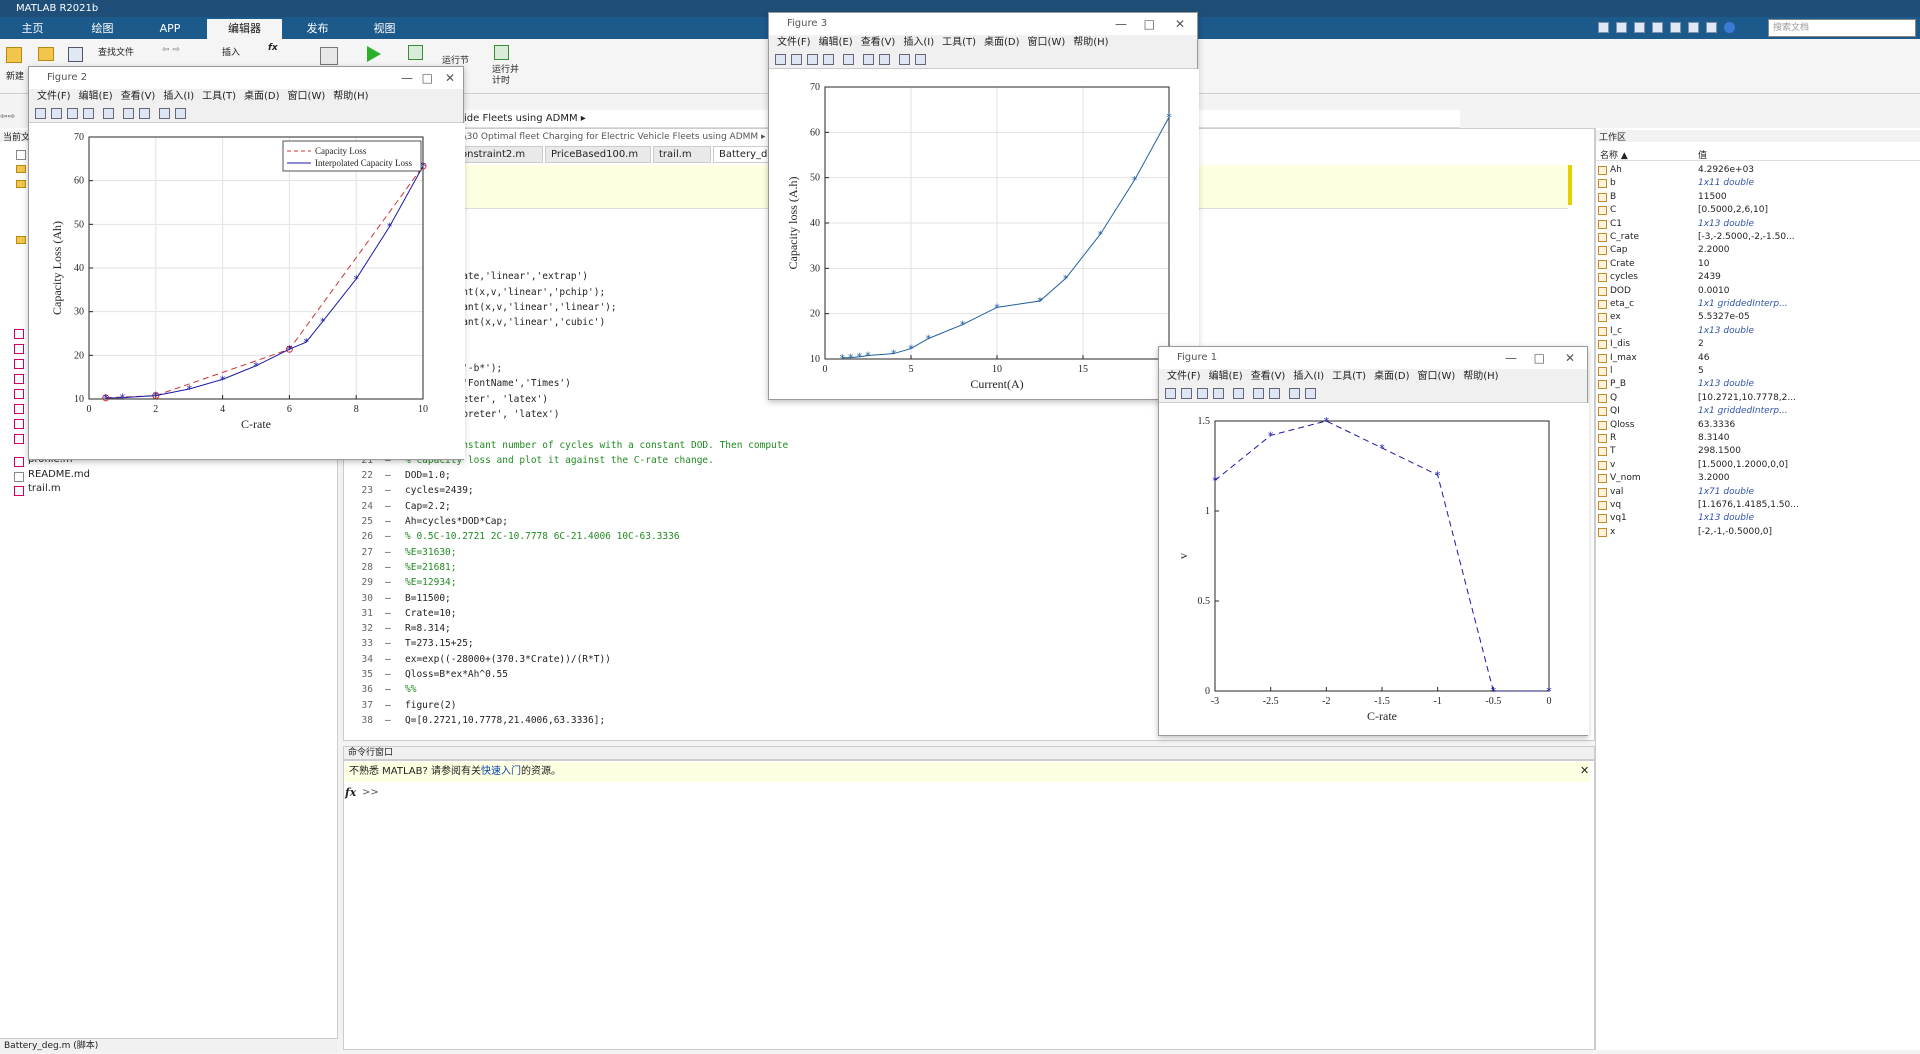 The height and width of the screenshot is (1054, 1920). What do you see at coordinates (1758, 197) in the screenshot?
I see `workspace-row: B 11500` at bounding box center [1758, 197].